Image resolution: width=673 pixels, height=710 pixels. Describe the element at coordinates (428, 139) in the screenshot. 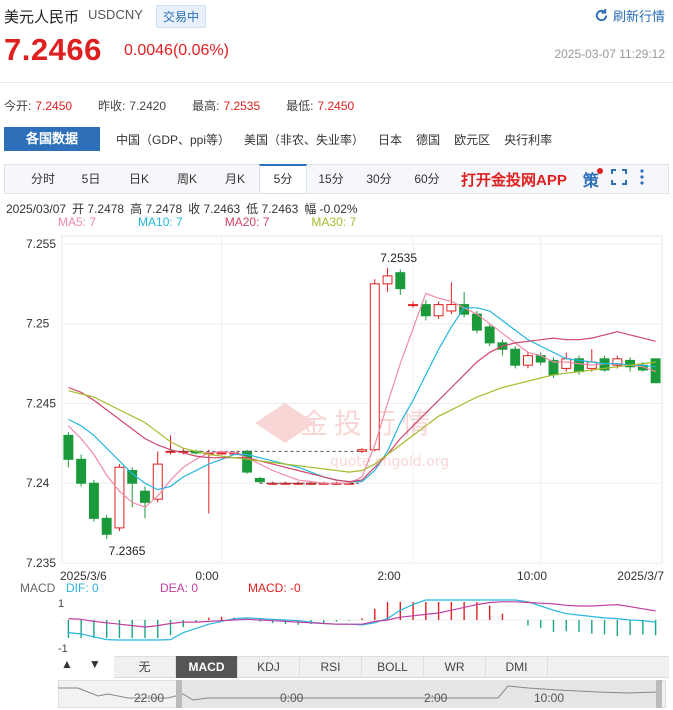

I see `tab-germany: 德国` at that location.